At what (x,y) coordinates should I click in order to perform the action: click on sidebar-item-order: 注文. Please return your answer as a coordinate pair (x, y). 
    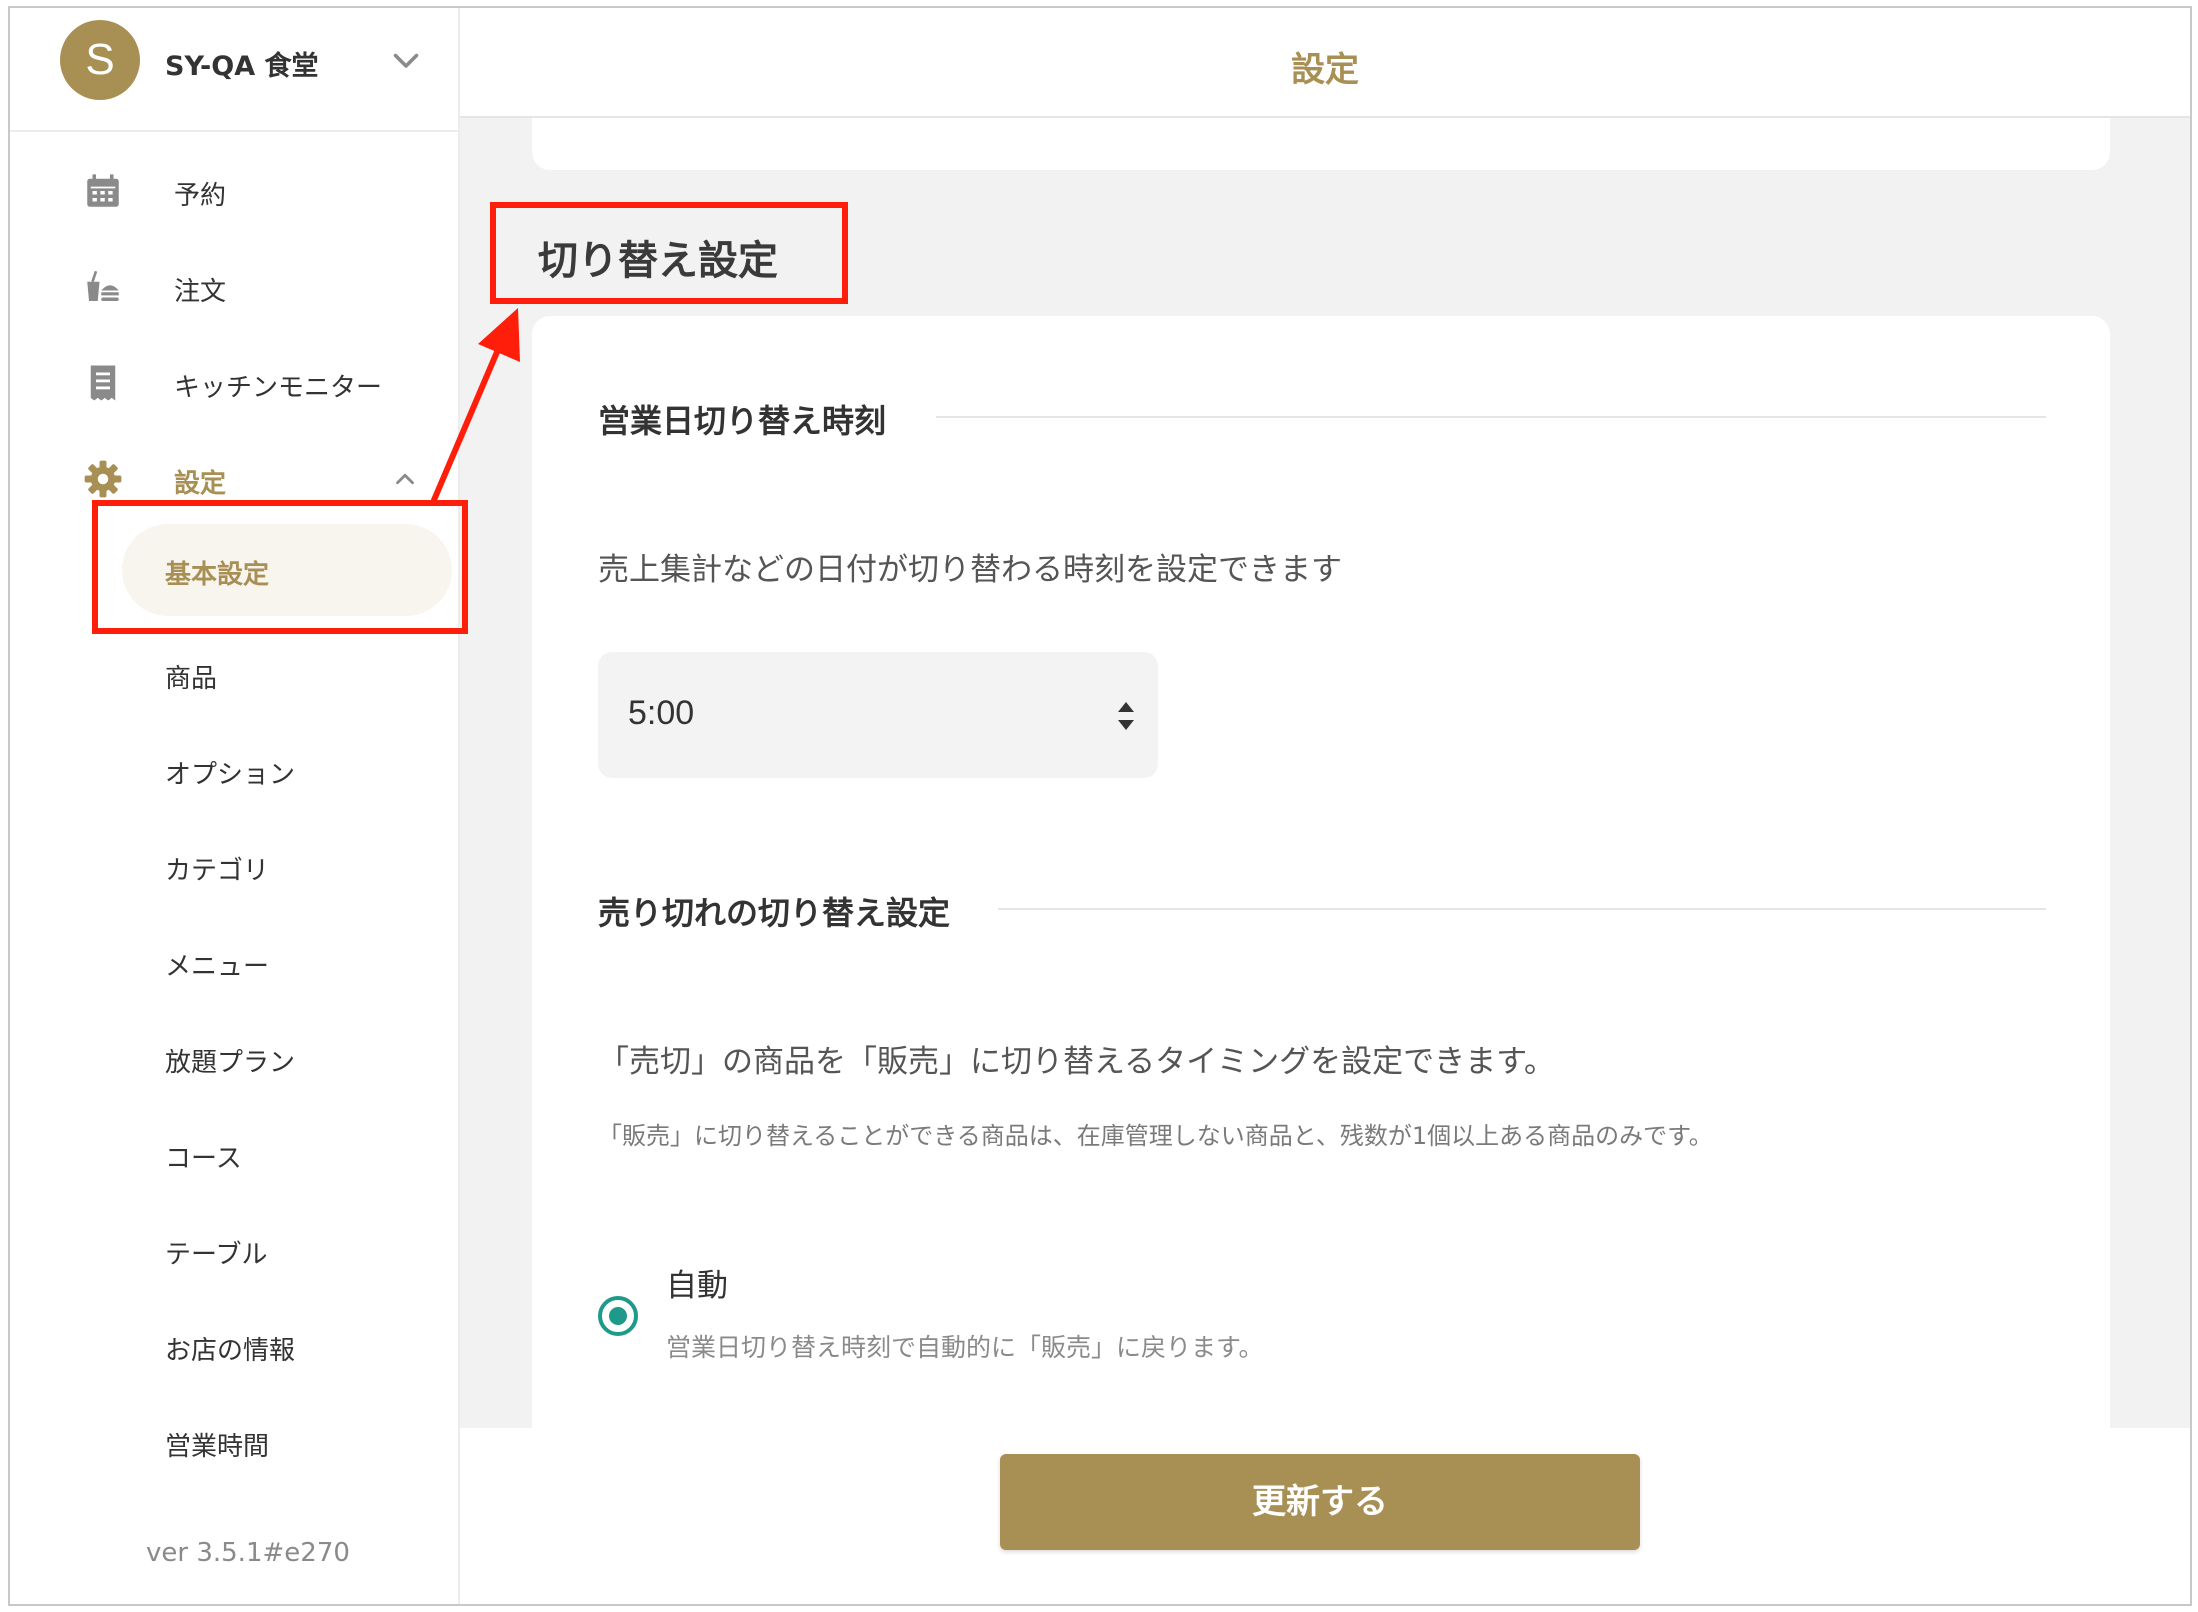
    Looking at the image, I should click on (235, 287).